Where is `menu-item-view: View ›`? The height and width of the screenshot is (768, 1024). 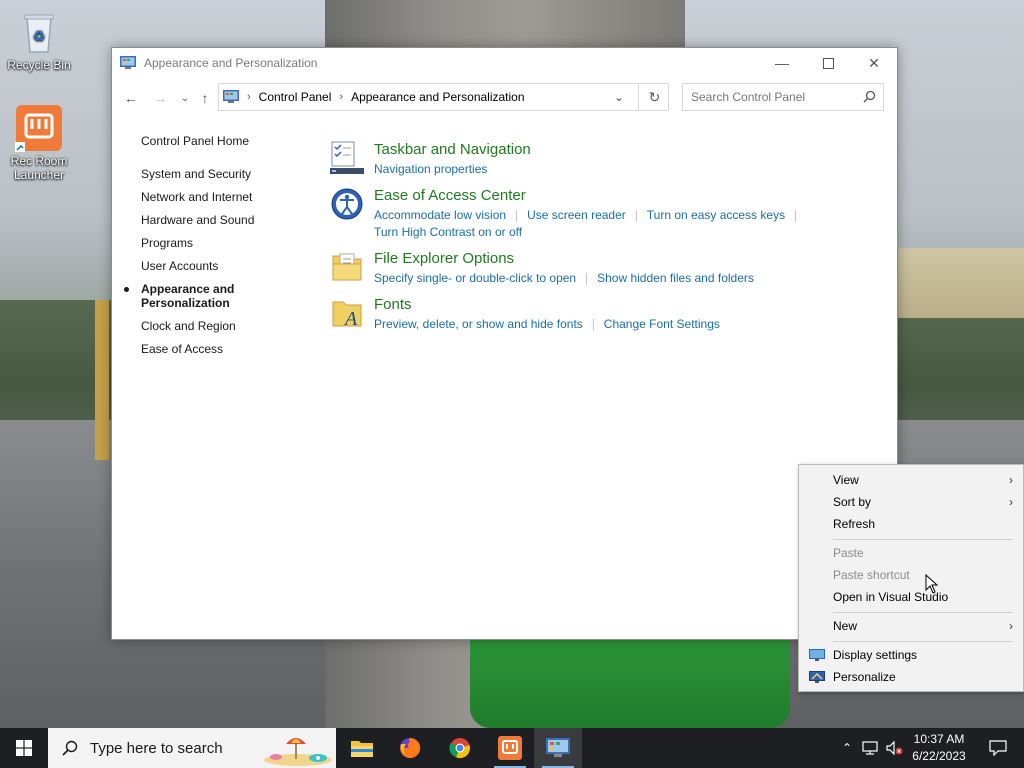 menu-item-view: View › is located at coordinates (911, 480).